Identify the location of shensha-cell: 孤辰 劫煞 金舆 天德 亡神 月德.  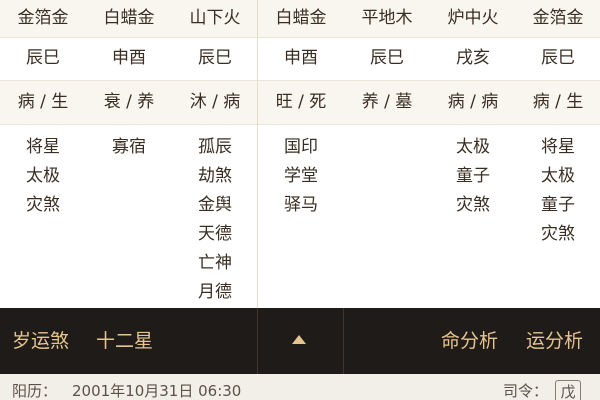
(215, 216).